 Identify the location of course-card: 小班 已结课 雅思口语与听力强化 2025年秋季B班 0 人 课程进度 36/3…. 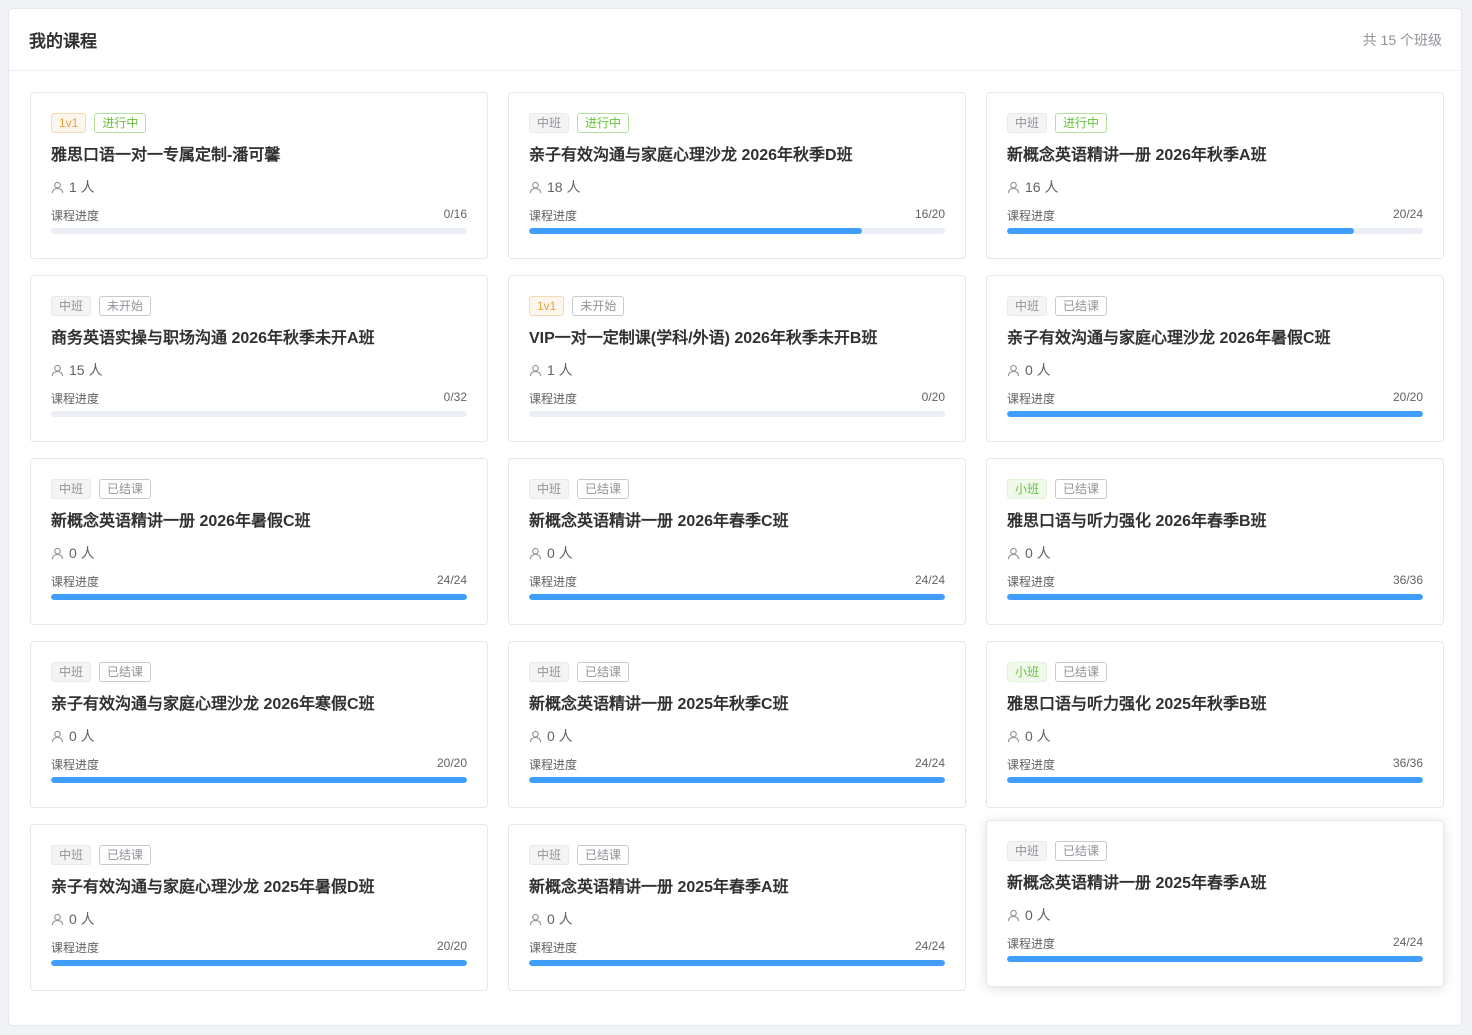
(1215, 724).